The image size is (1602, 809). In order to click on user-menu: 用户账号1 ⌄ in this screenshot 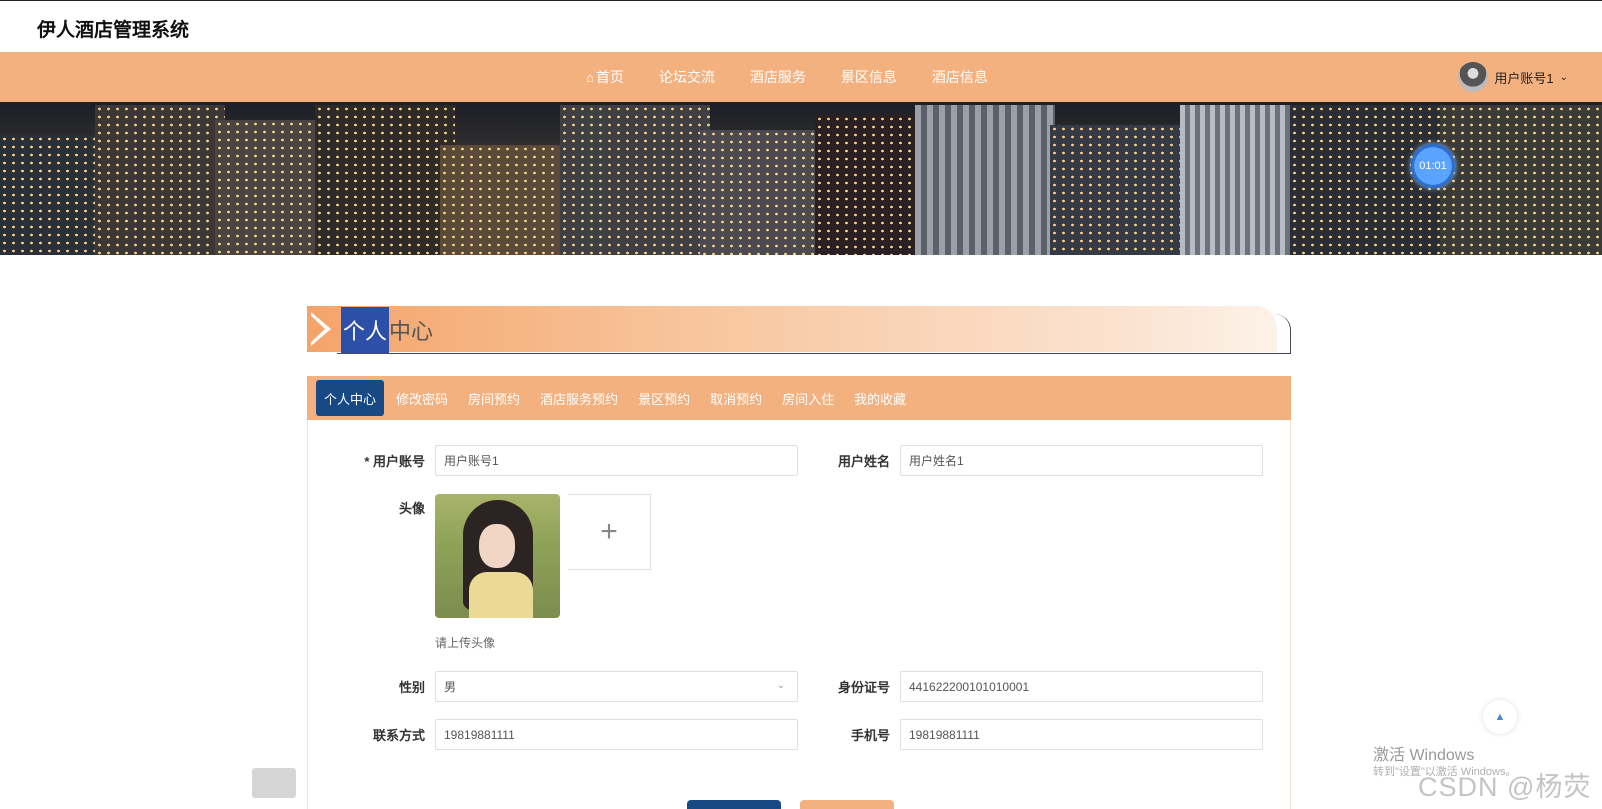, I will do `click(1513, 77)`.